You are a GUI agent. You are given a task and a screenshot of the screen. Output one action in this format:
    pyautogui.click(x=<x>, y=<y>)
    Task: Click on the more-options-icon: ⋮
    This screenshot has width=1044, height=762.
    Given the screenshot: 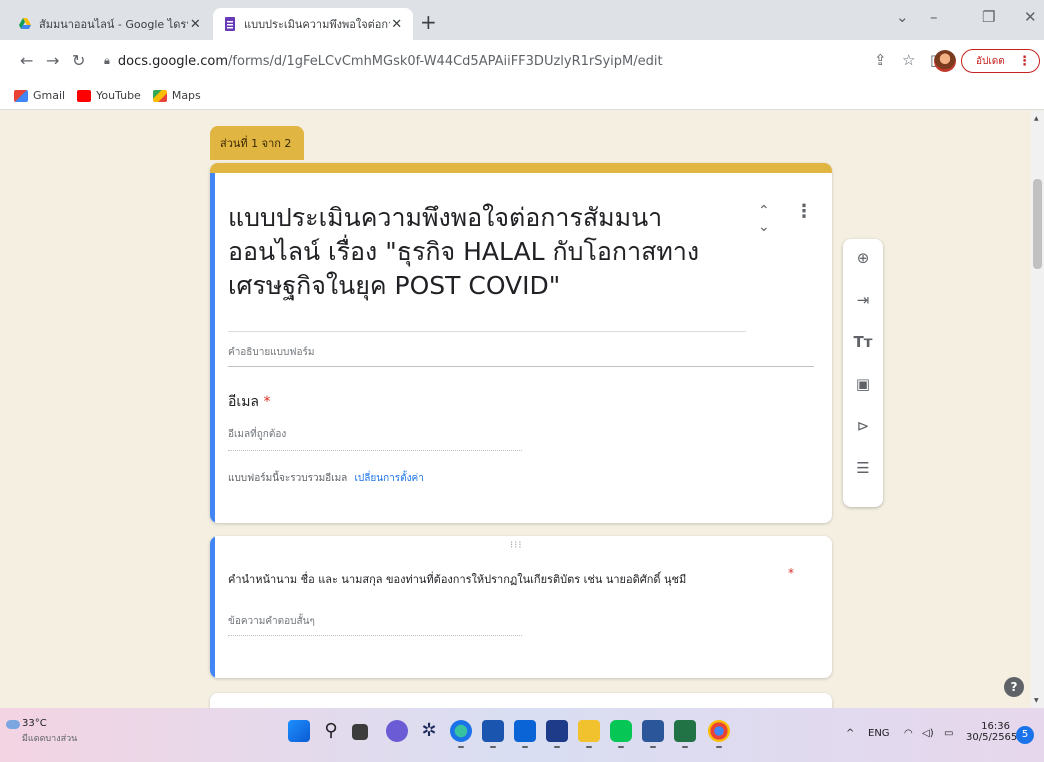 What is the action you would take?
    pyautogui.click(x=804, y=211)
    